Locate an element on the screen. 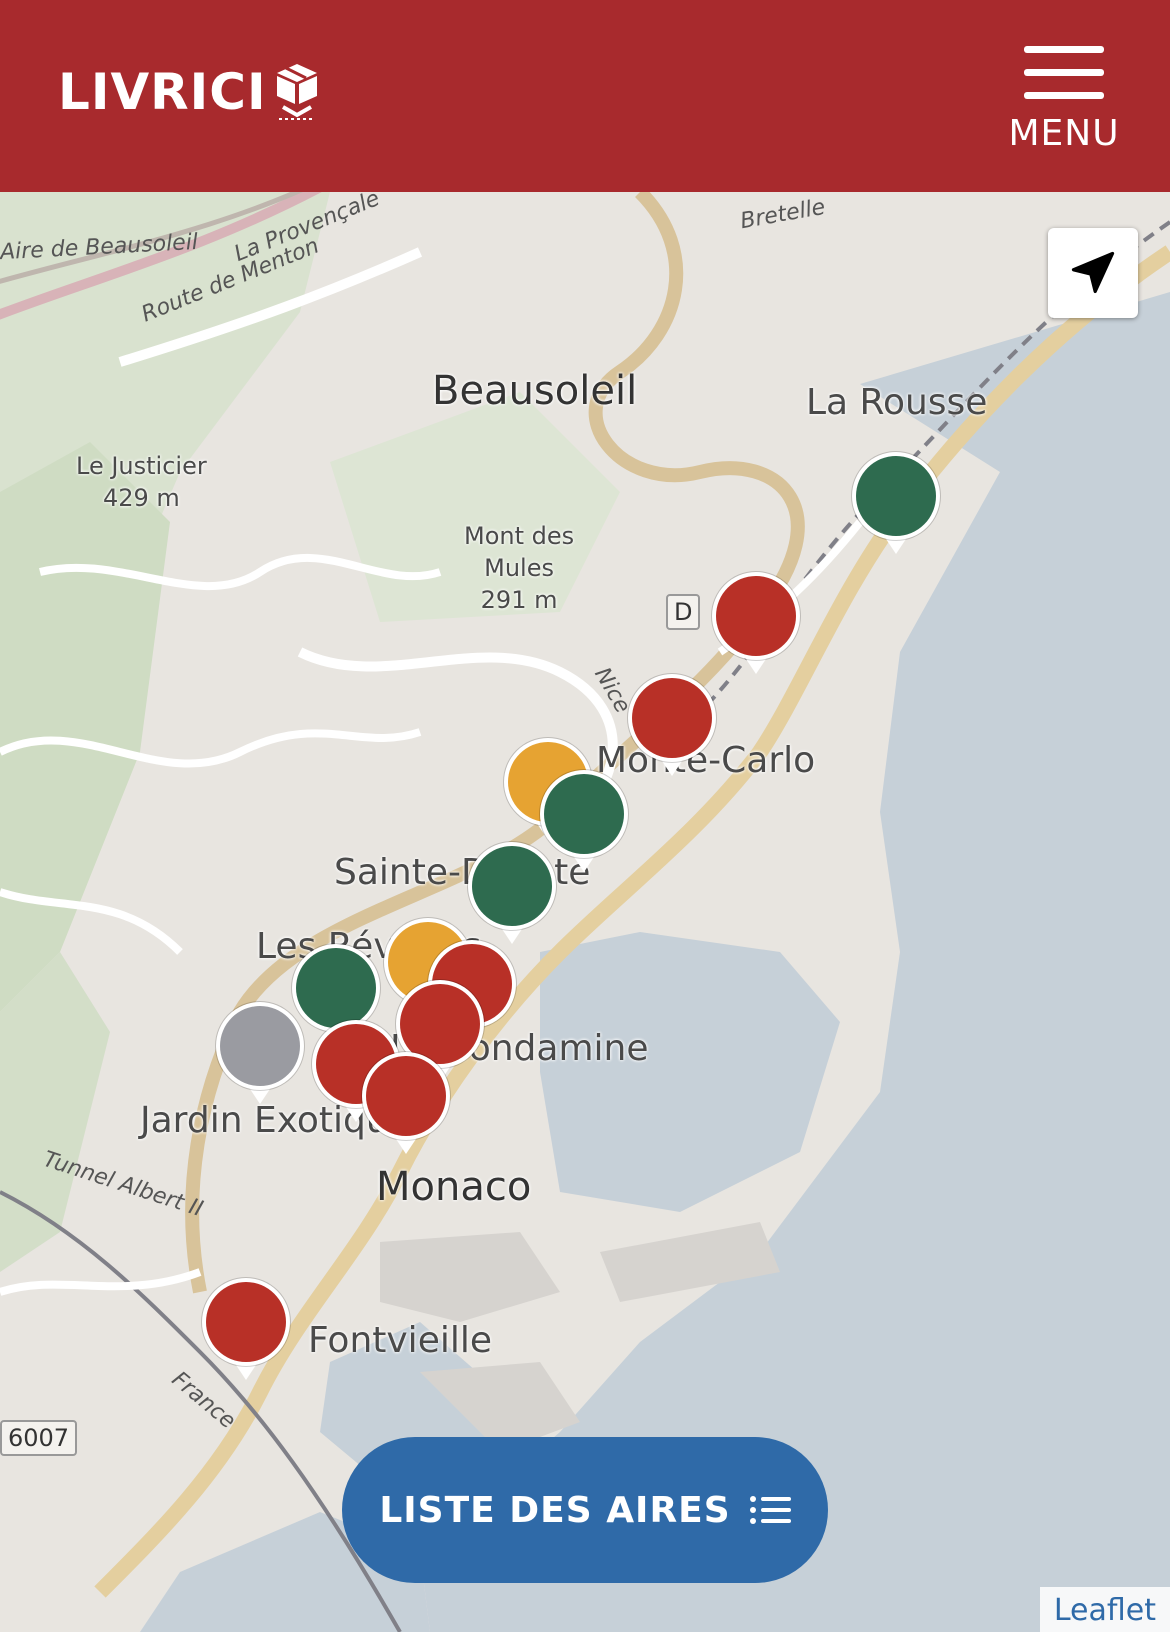 The height and width of the screenshot is (1632, 1170). mont-des-mules-name-2: Mules is located at coordinates (519, 568).